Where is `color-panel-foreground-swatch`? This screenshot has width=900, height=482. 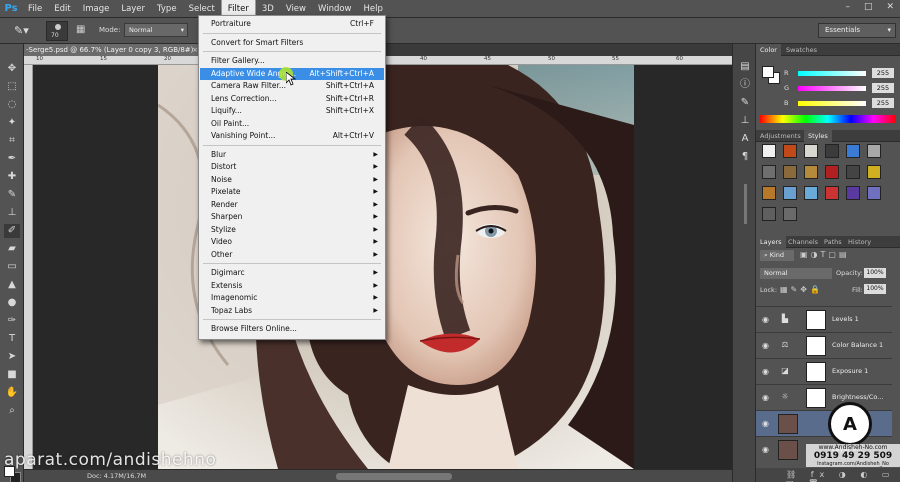
color-panel-foreground-swatch is located at coordinates (768, 72).